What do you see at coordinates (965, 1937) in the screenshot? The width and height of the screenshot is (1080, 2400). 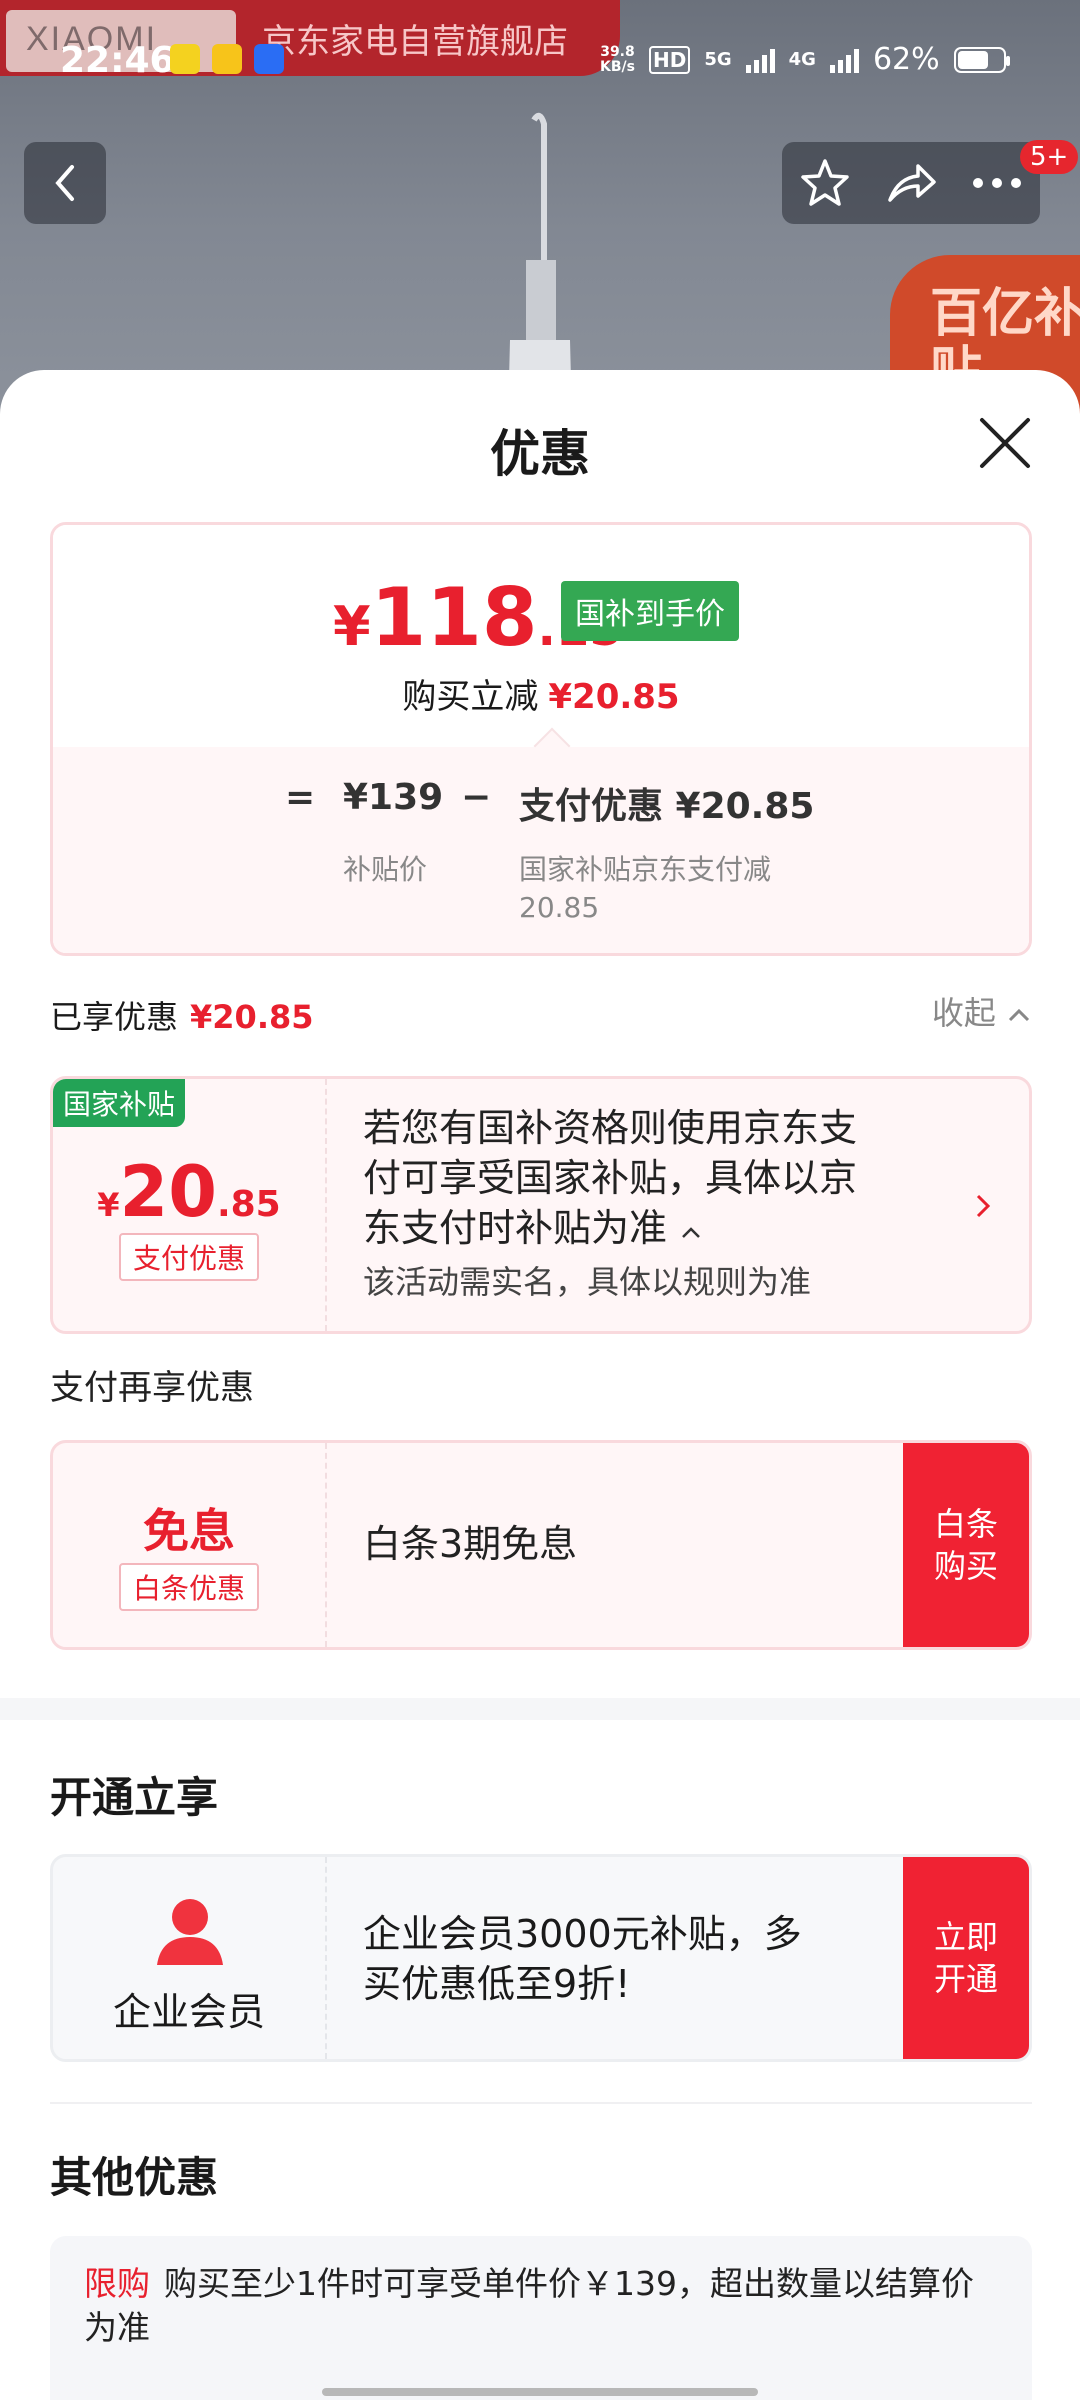 I see `open-membership-line1: 立即` at bounding box center [965, 1937].